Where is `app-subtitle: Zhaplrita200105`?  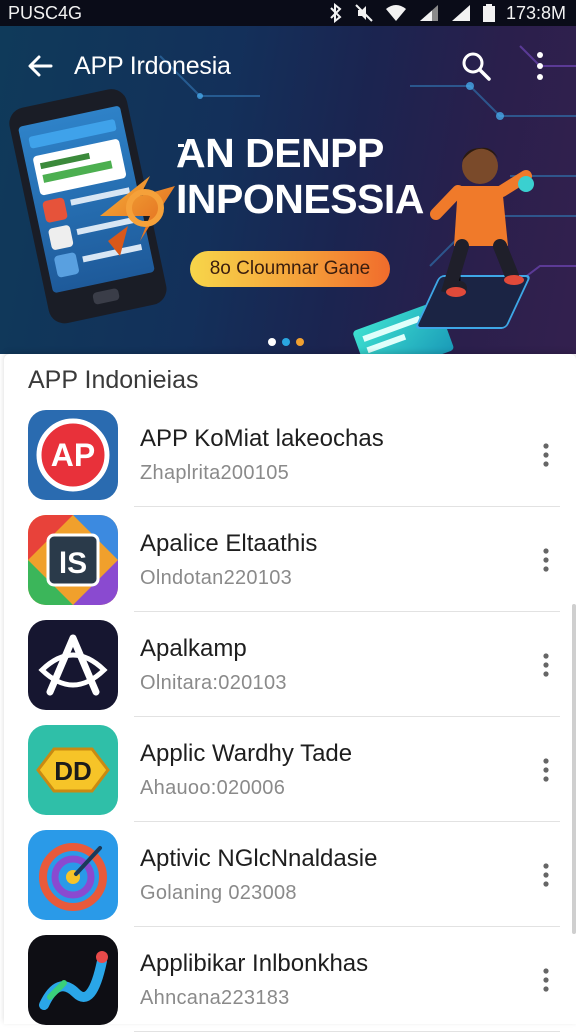
app-subtitle: Zhaplrita200105 is located at coordinates (215, 473).